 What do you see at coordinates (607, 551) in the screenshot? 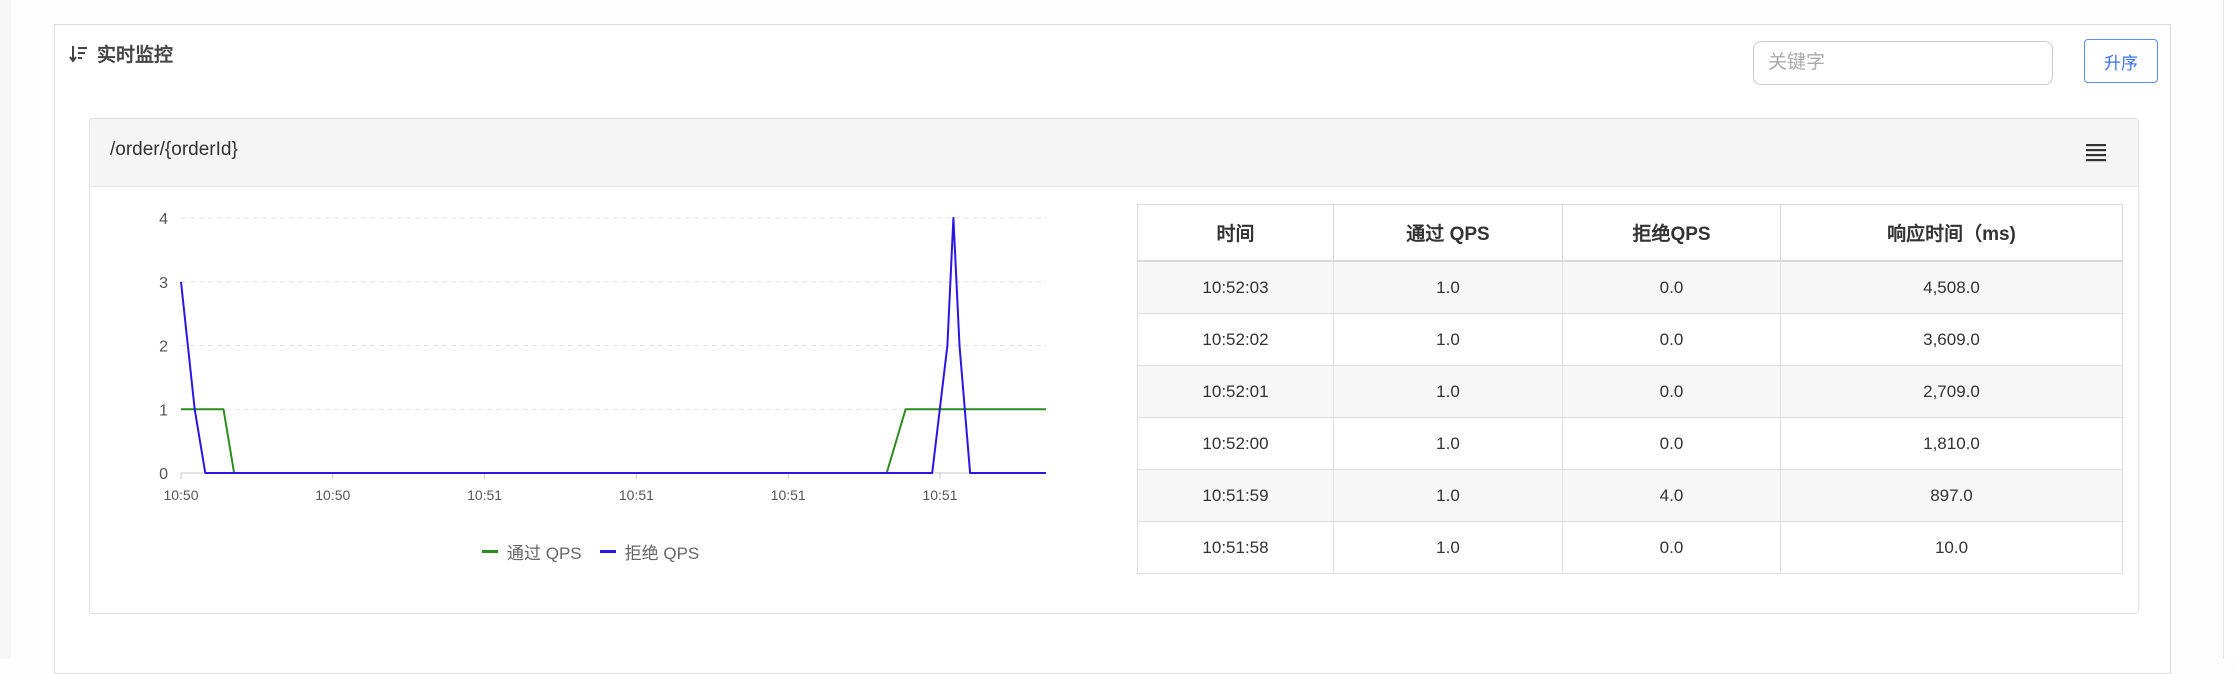
I see `legend-swatch-block` at bounding box center [607, 551].